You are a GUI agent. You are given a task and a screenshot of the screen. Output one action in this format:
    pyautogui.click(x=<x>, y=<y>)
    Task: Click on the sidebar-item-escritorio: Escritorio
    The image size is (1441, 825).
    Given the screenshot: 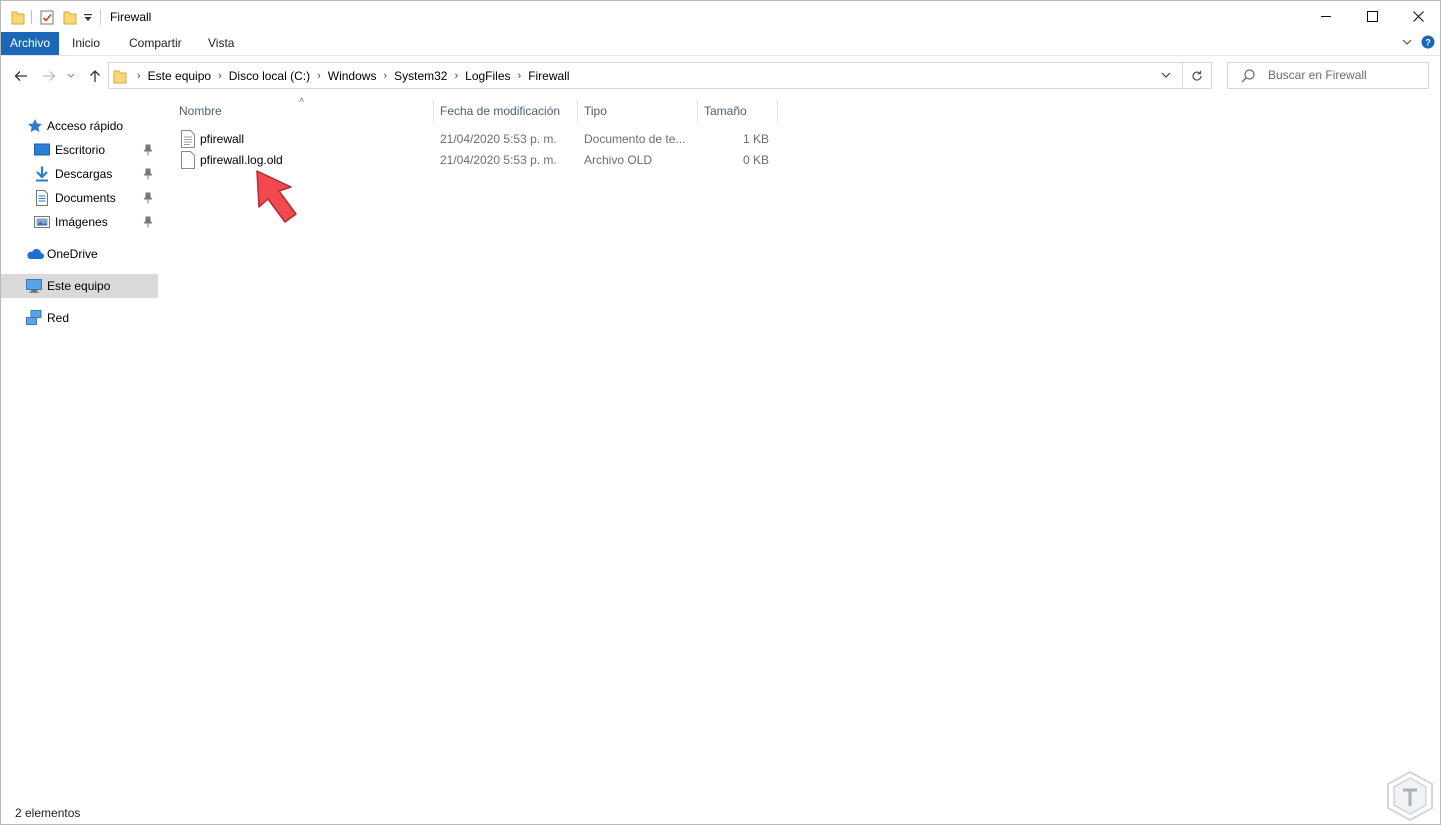 What is the action you would take?
    pyautogui.click(x=79, y=150)
    